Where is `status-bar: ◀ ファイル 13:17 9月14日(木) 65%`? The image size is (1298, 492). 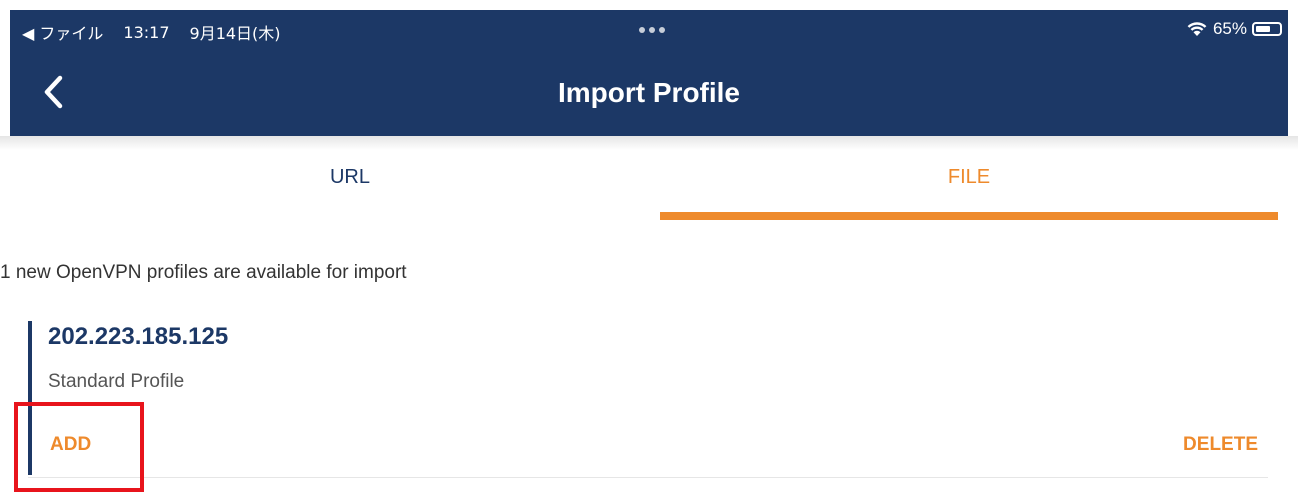
status-bar: ◀ ファイル 13:17 9月14日(木) 65% is located at coordinates (649, 30).